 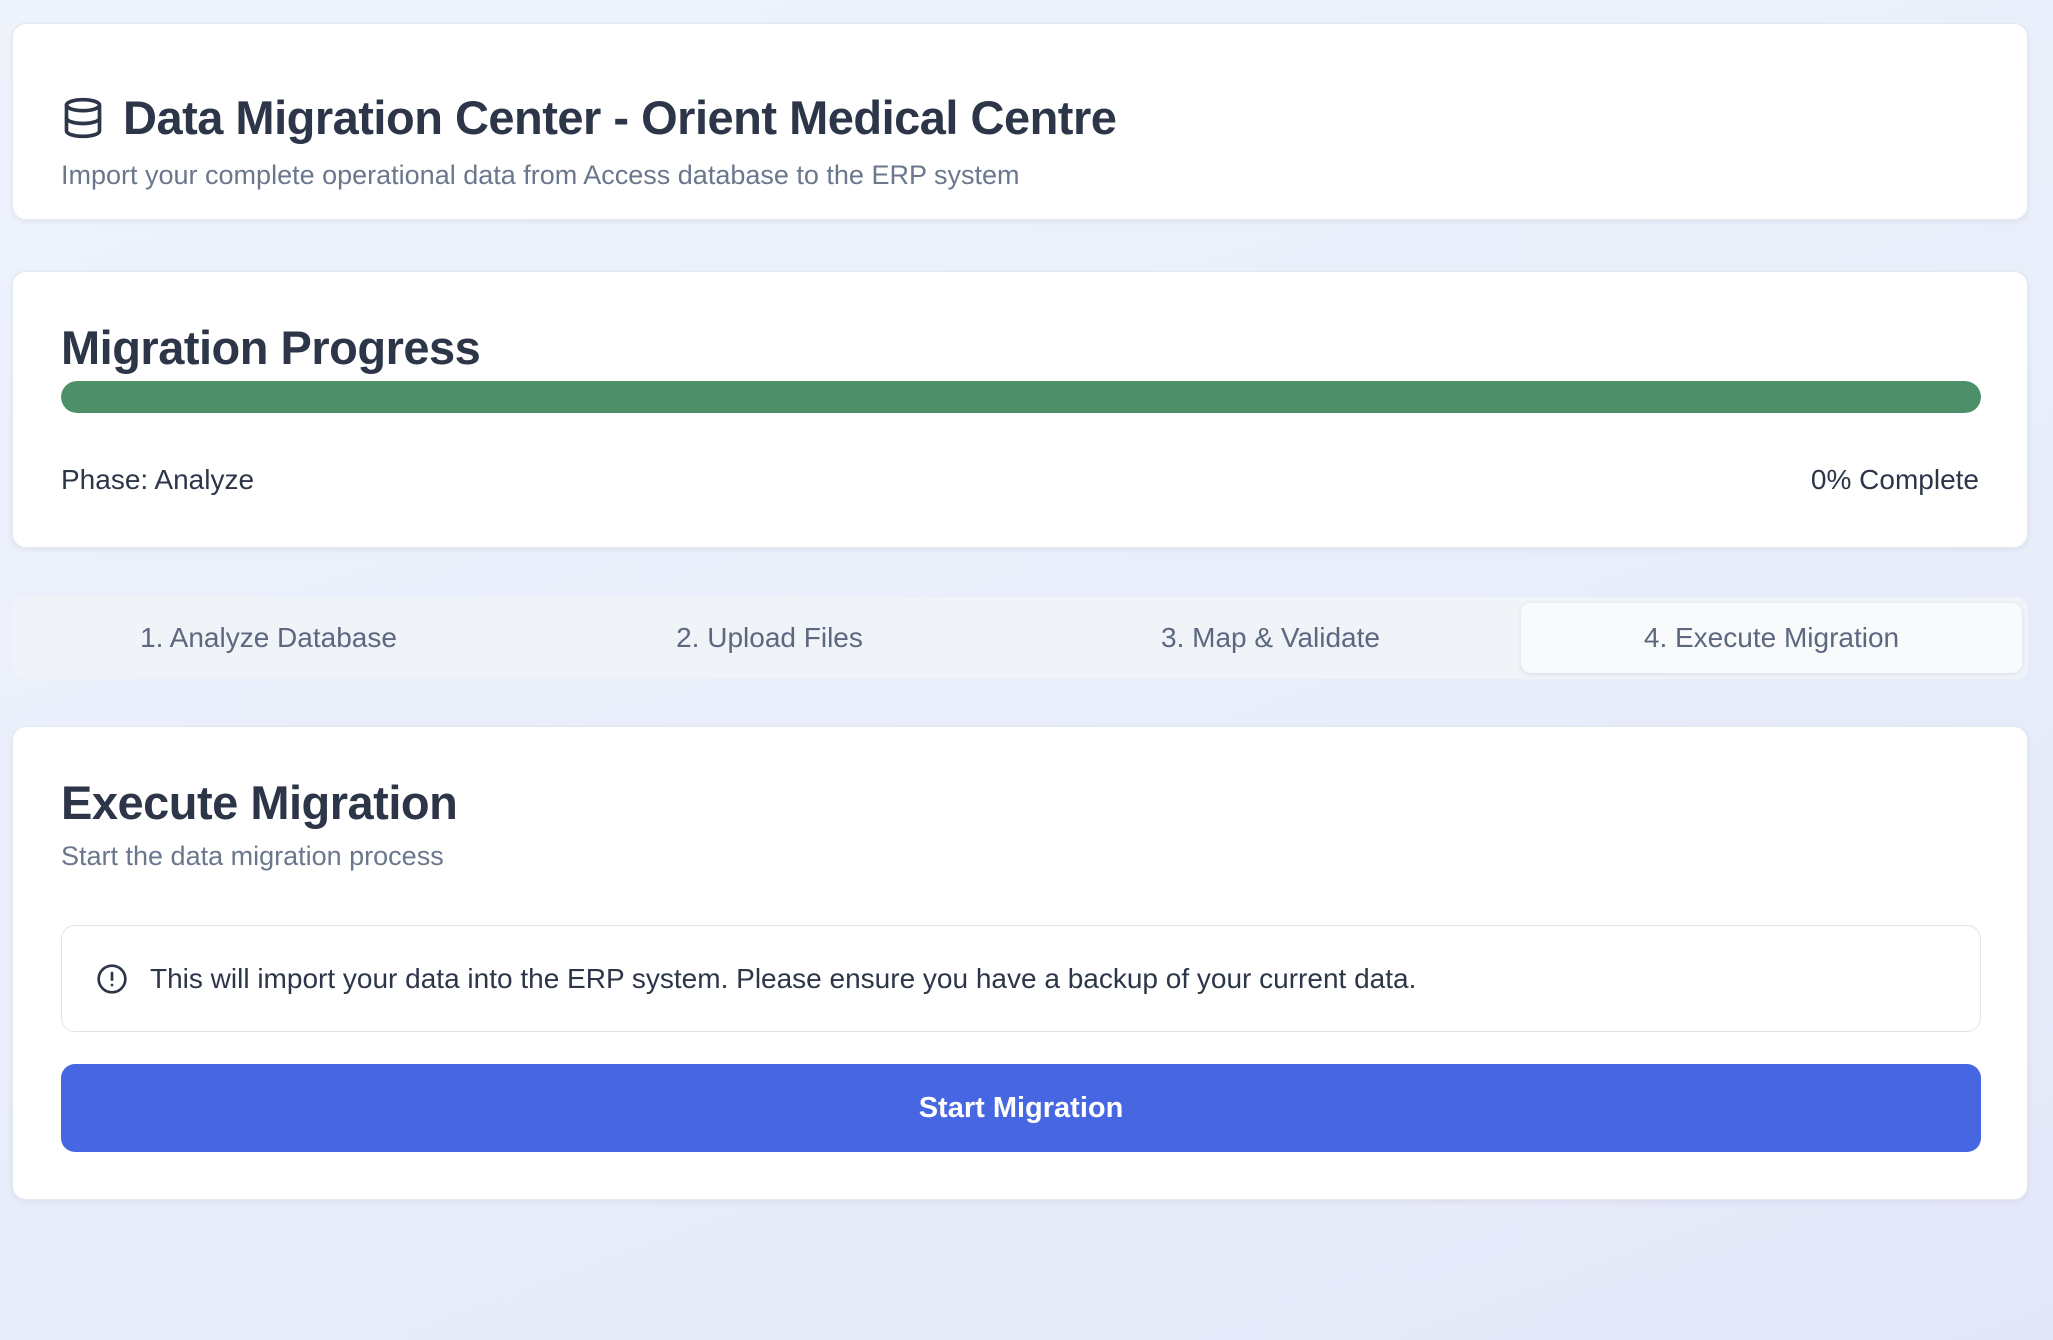 What do you see at coordinates (1771, 638) in the screenshot?
I see `tab-execute-migration: 4. Execute Migration` at bounding box center [1771, 638].